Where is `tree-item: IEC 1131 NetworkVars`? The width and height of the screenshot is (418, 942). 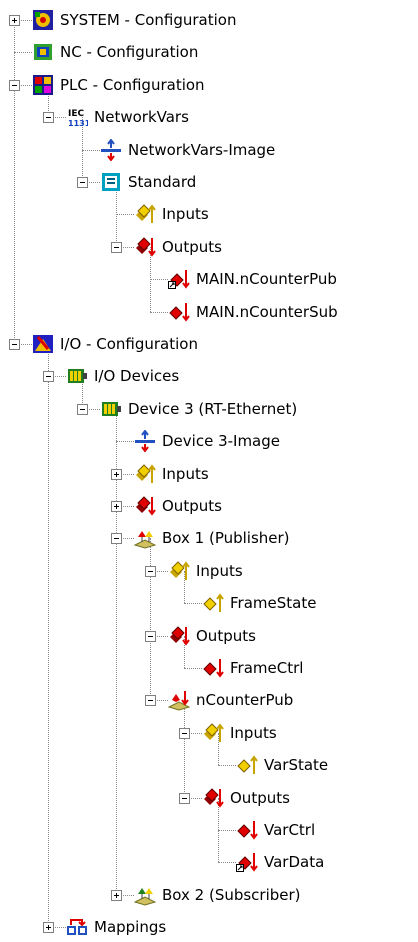 tree-item: IEC 1131 NetworkVars is located at coordinates (128, 117).